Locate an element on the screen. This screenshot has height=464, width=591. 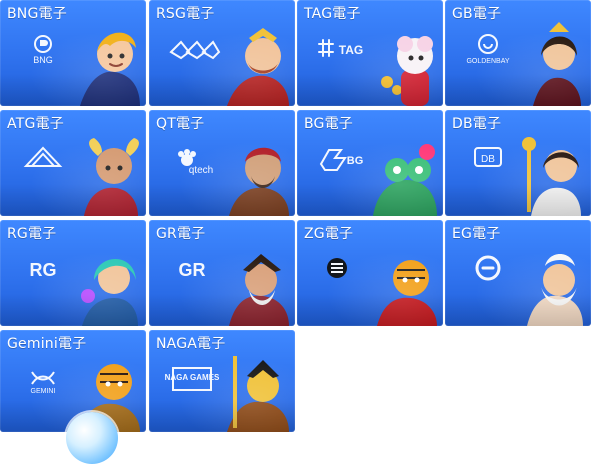
provider-tile-bg: BG電子 BG is located at coordinates (370, 163).